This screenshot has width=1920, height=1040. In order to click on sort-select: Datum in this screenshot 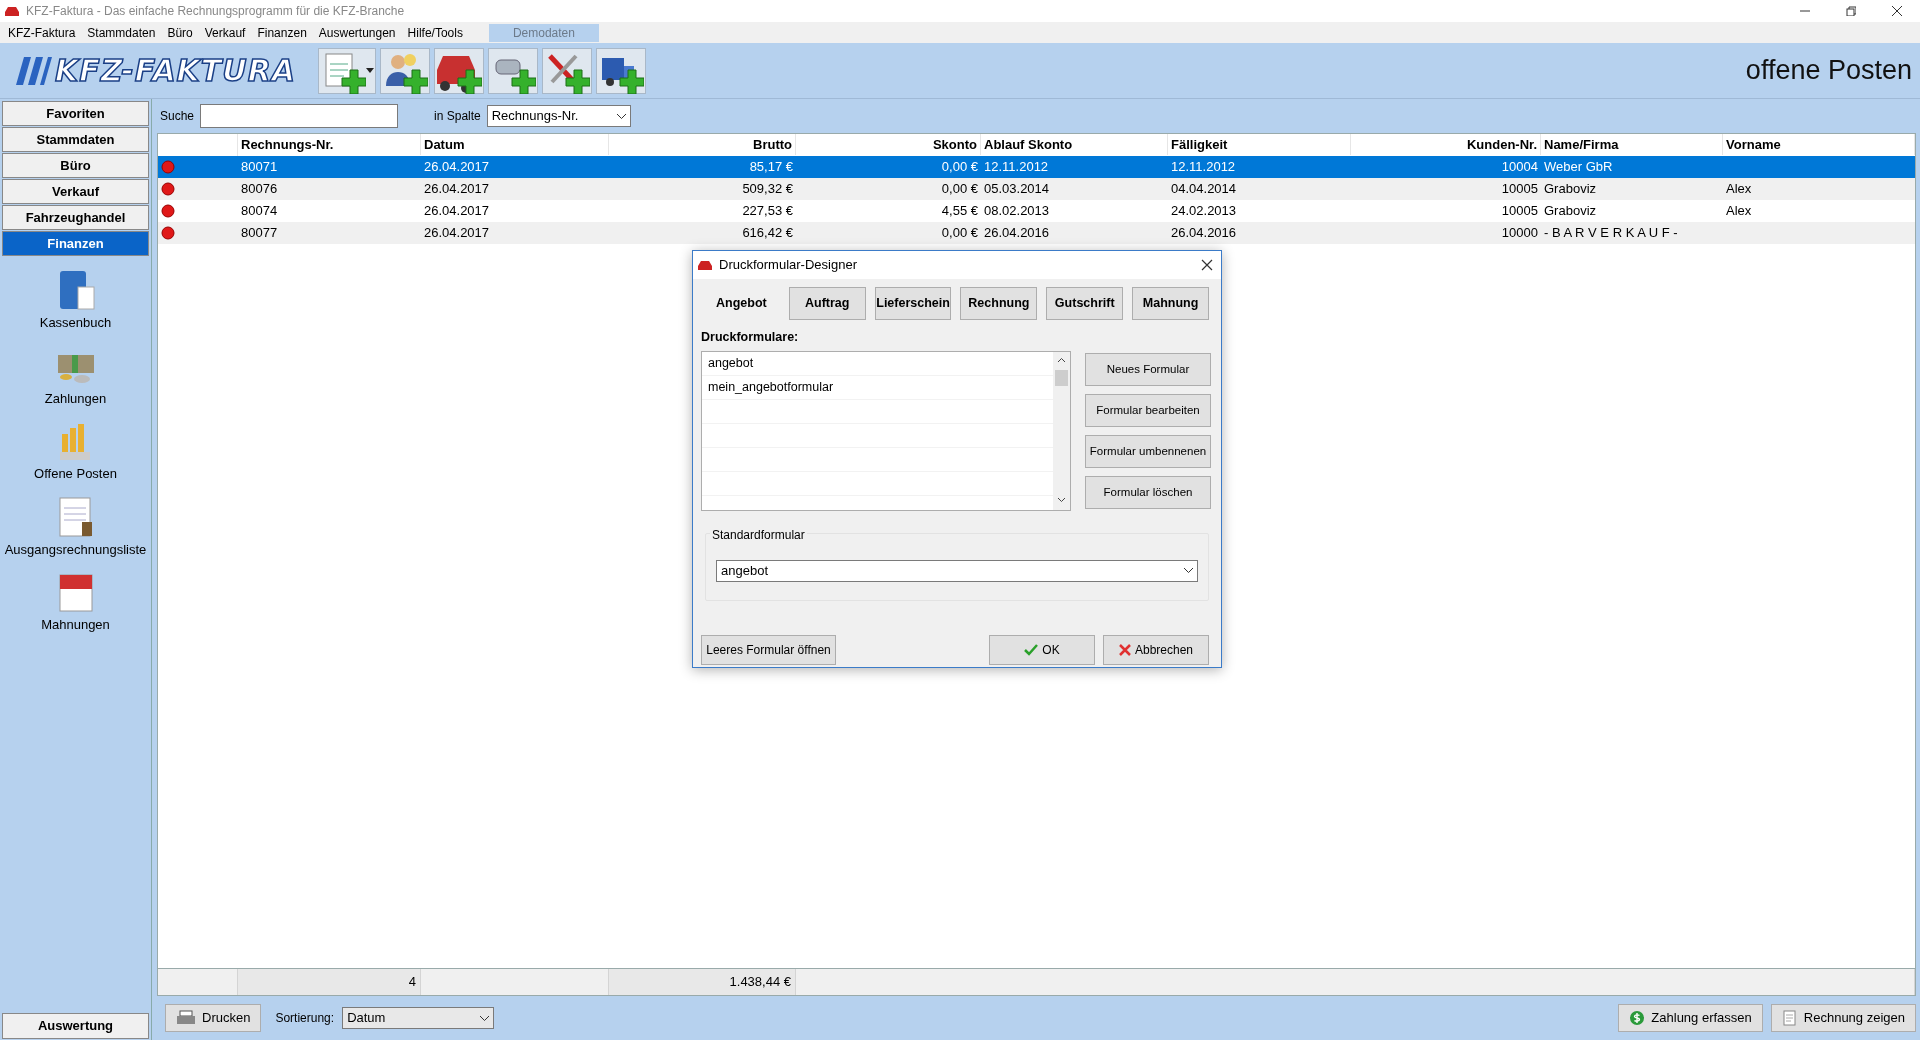, I will do `click(418, 1018)`.